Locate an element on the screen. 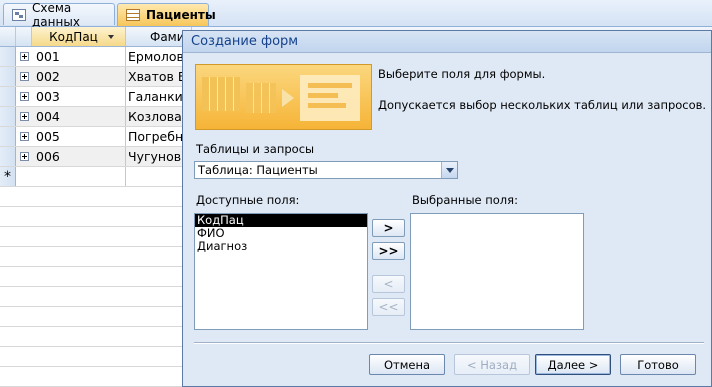 This screenshot has height=387, width=712. selected-fields-list is located at coordinates (497, 271).